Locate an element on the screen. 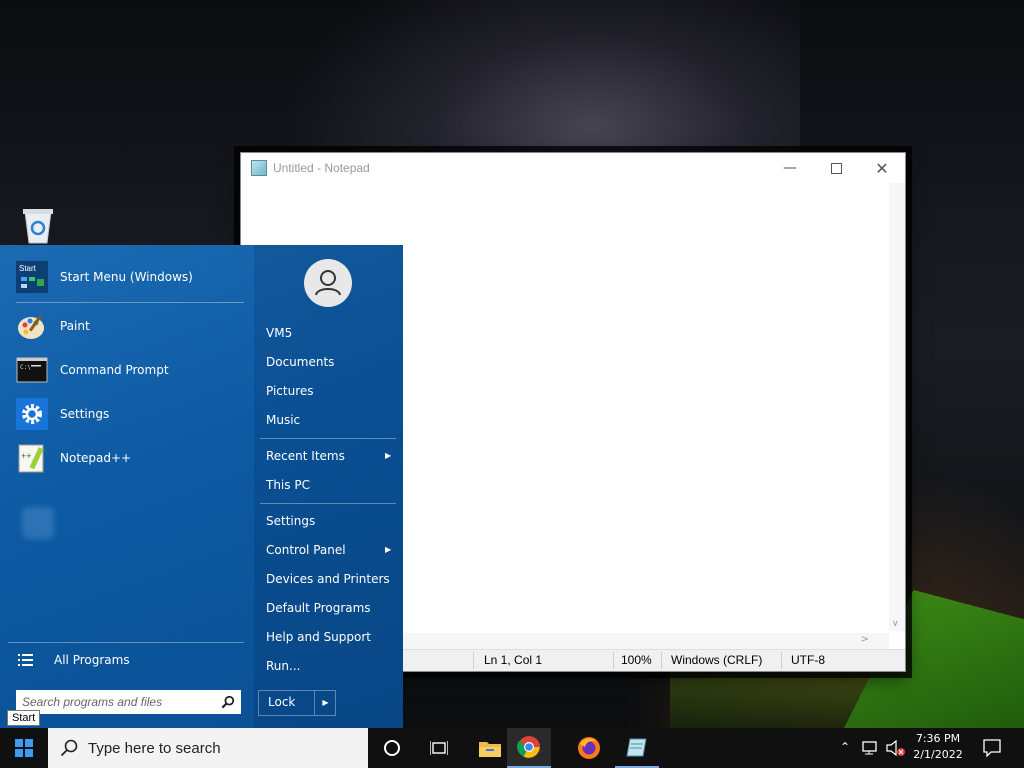 Image resolution: width=1024 pixels, height=768 pixels. pinned-item-notepad-plus-plus: ++ Notepad++ is located at coordinates (131, 458).